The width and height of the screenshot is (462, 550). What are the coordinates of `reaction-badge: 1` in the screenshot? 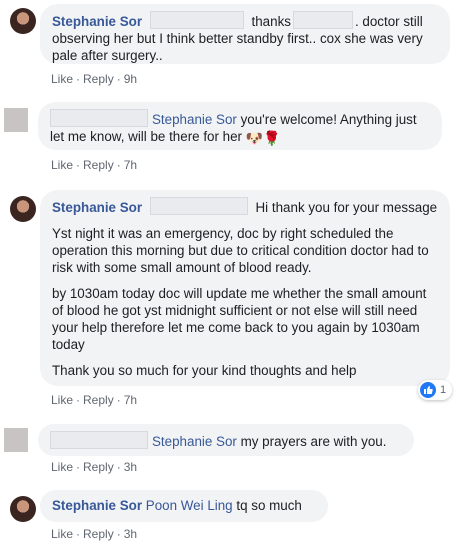 It's located at (435, 390).